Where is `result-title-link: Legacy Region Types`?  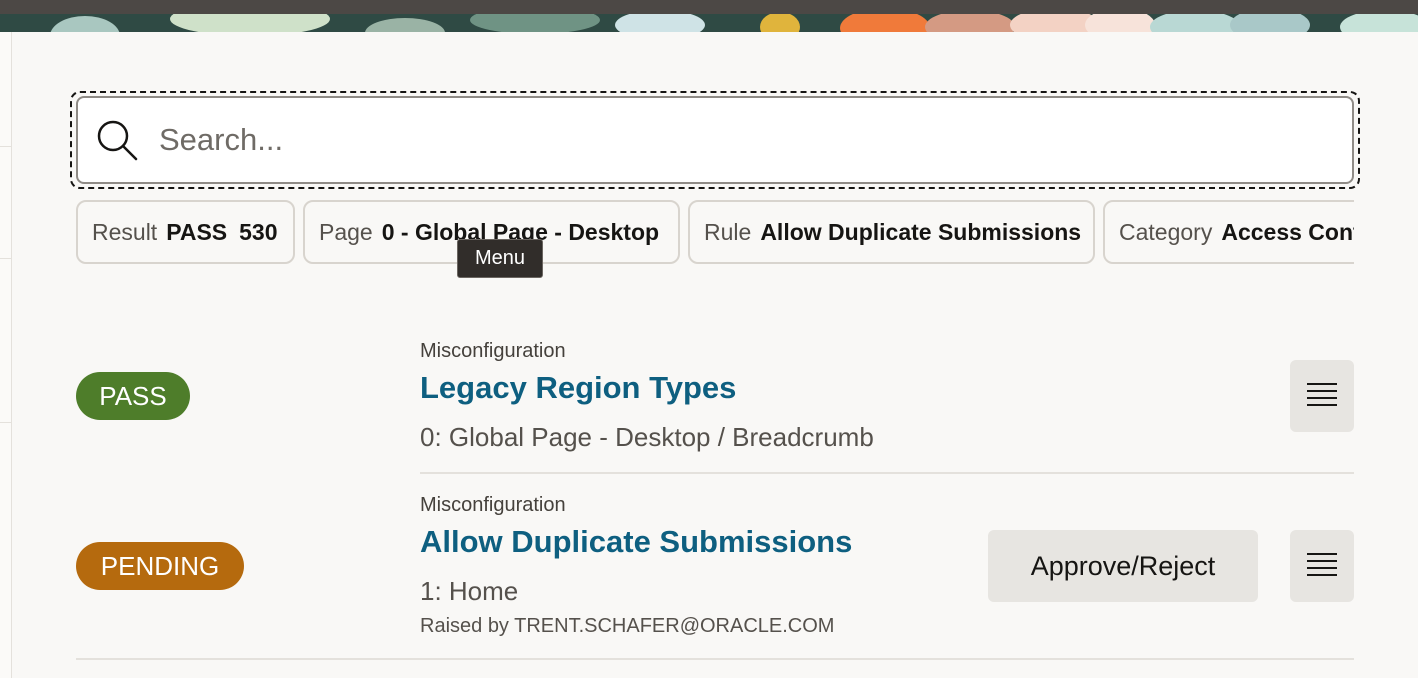 result-title-link: Legacy Region Types is located at coordinates (578, 388).